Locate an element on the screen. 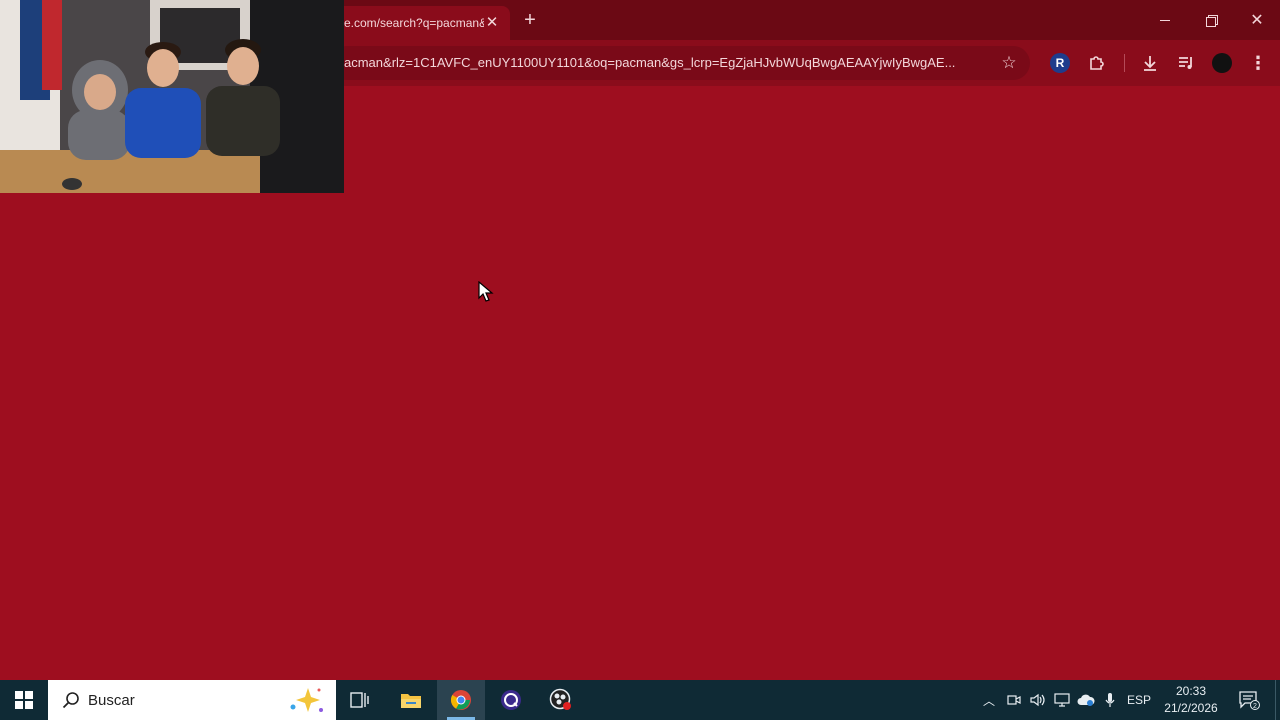 Image resolution: width=1280 pixels, height=720 pixels. avatar is located at coordinates (1222, 63).